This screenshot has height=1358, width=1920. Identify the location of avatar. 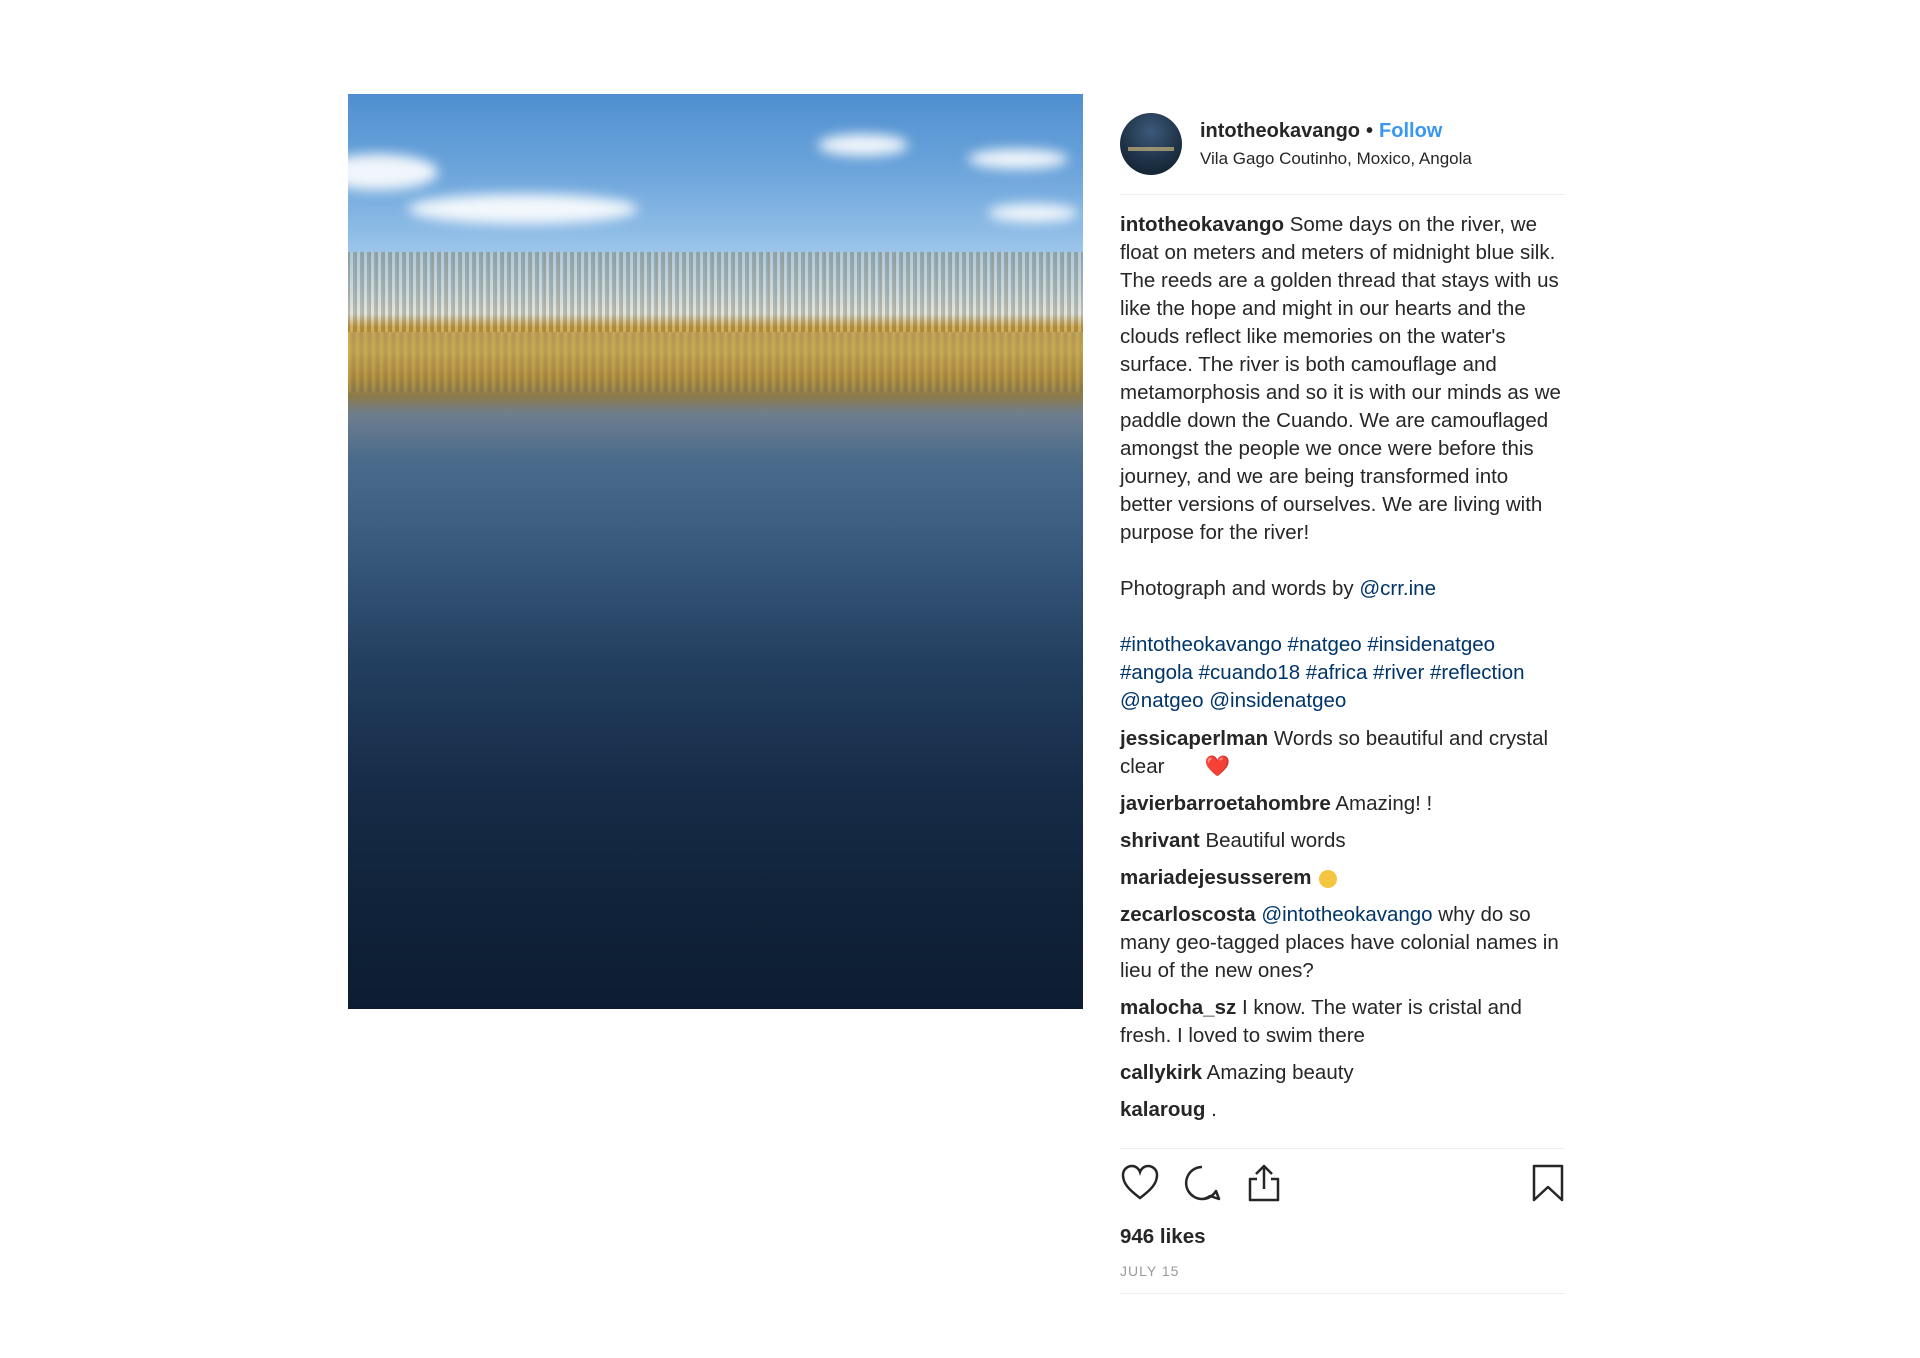
(1151, 144).